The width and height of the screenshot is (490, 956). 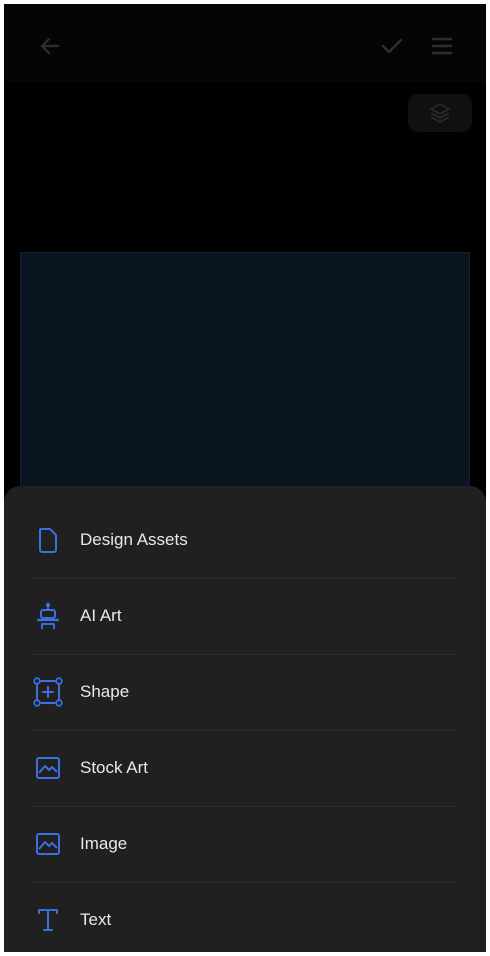 What do you see at coordinates (245, 768) in the screenshot?
I see `menu-item-stock-art: Stock Art` at bounding box center [245, 768].